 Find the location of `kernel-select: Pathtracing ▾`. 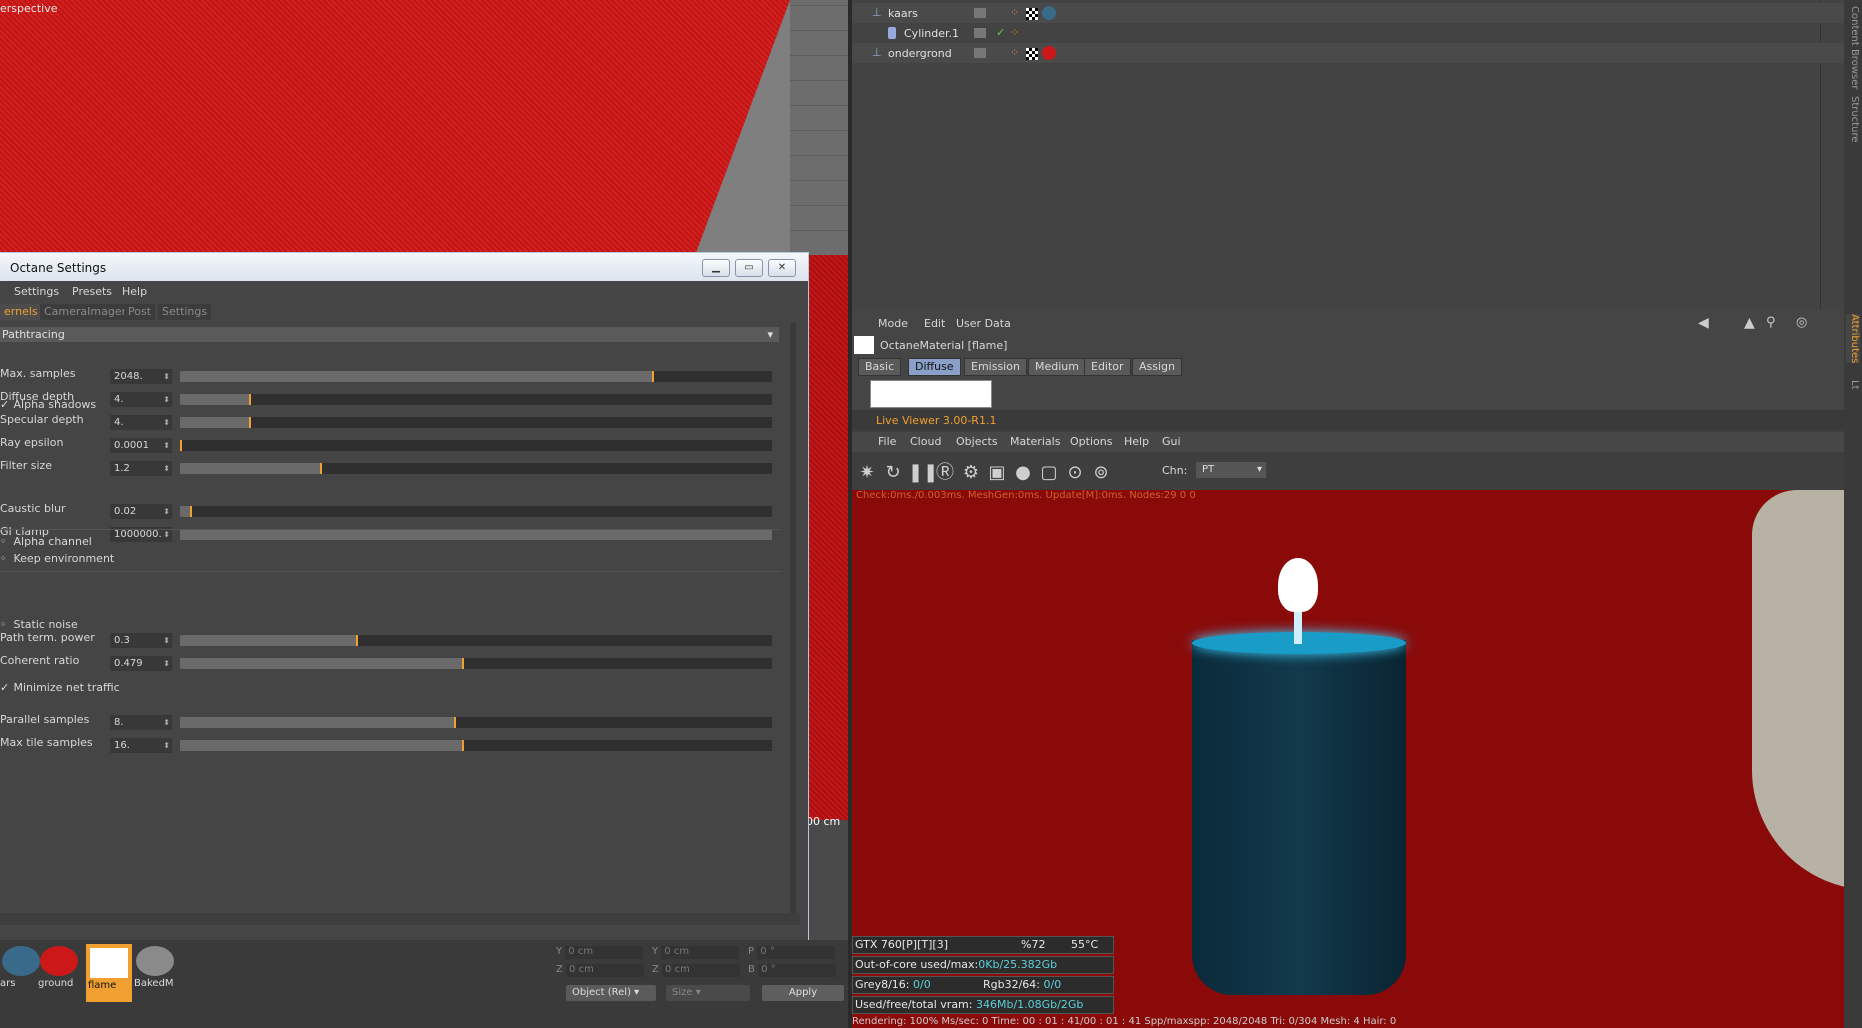

kernel-select: Pathtracing ▾ is located at coordinates (389, 334).